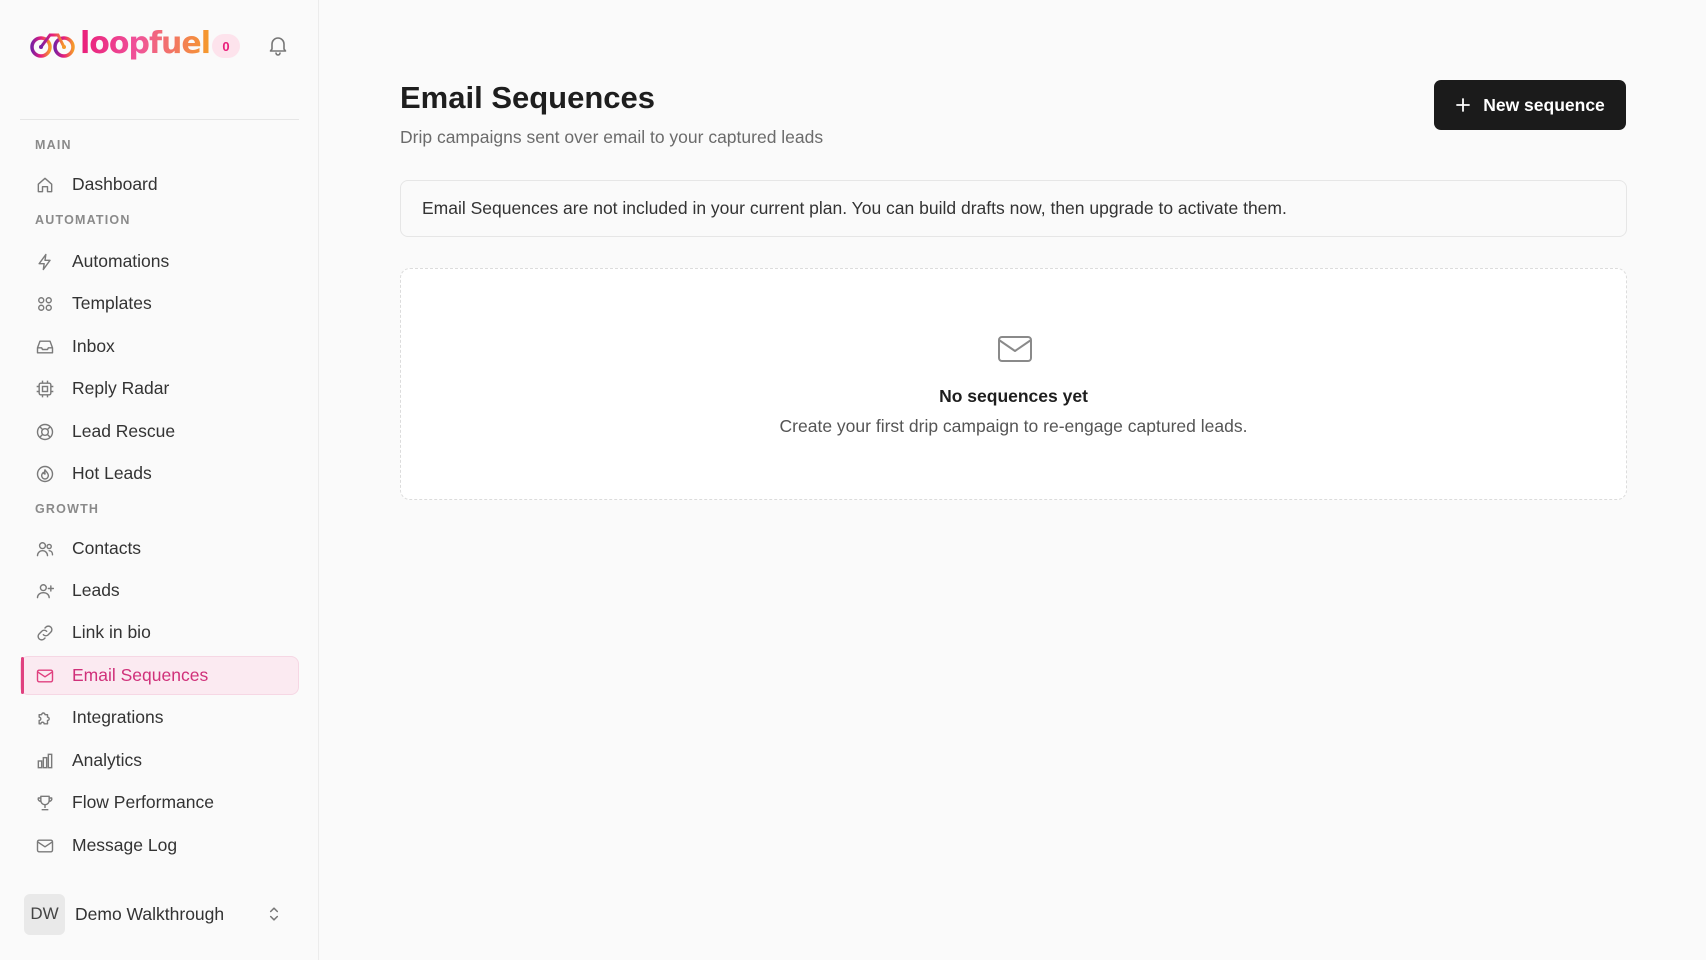 The image size is (1706, 960). Describe the element at coordinates (143, 802) in the screenshot. I see `sidebar-item-label: Flow Performance` at that location.